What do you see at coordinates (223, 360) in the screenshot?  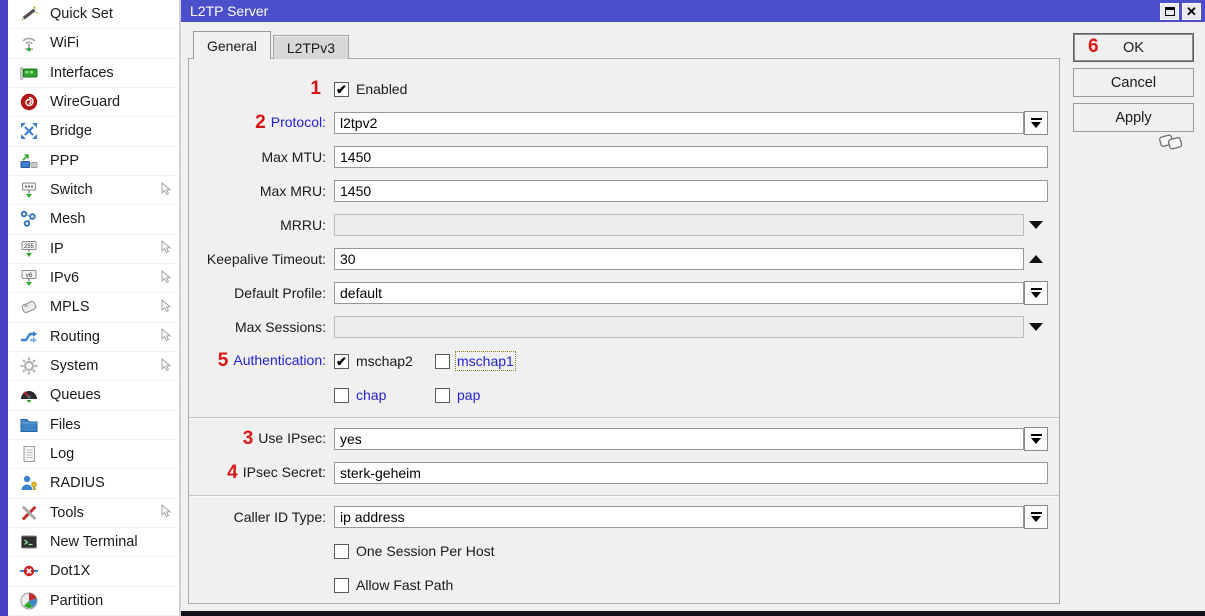 I see `annotation-5: 5` at bounding box center [223, 360].